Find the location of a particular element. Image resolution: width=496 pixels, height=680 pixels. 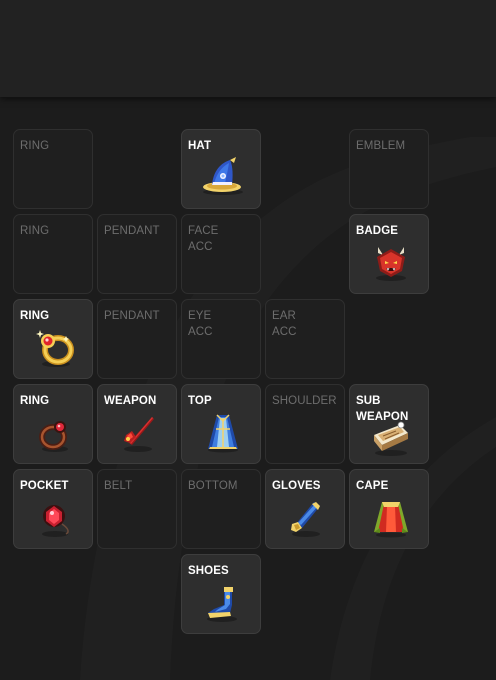

slot-hat: HAT is located at coordinates (221, 169).